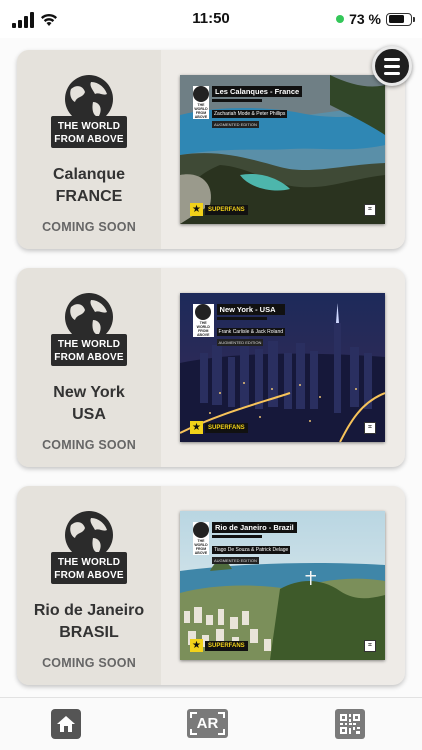 This screenshot has width=422, height=750. Describe the element at coordinates (251, 550) in the screenshot. I see `cover-authors: Tiago De Souza & Patrick Delage` at that location.